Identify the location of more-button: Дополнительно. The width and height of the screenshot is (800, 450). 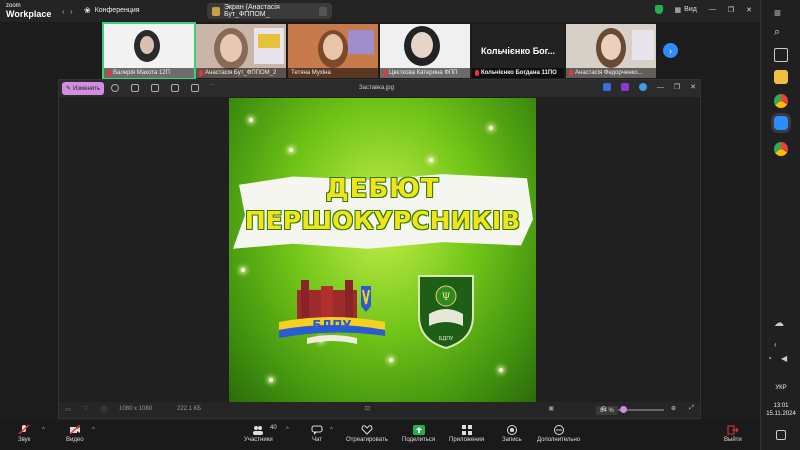
(558, 434).